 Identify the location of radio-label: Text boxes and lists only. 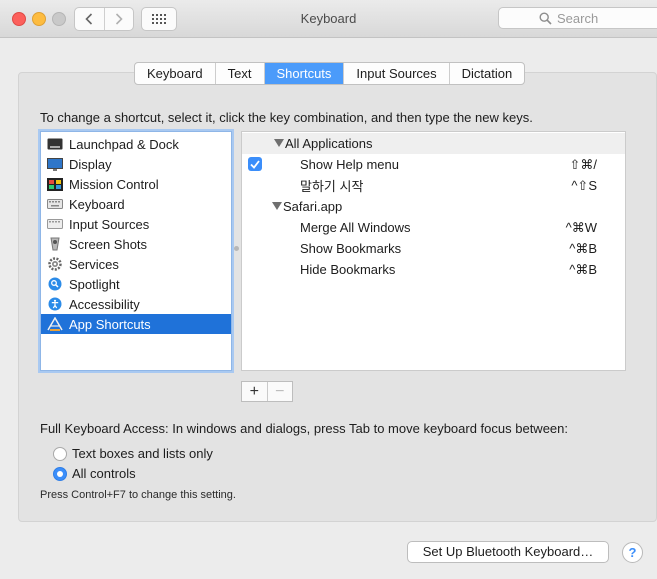
(142, 453).